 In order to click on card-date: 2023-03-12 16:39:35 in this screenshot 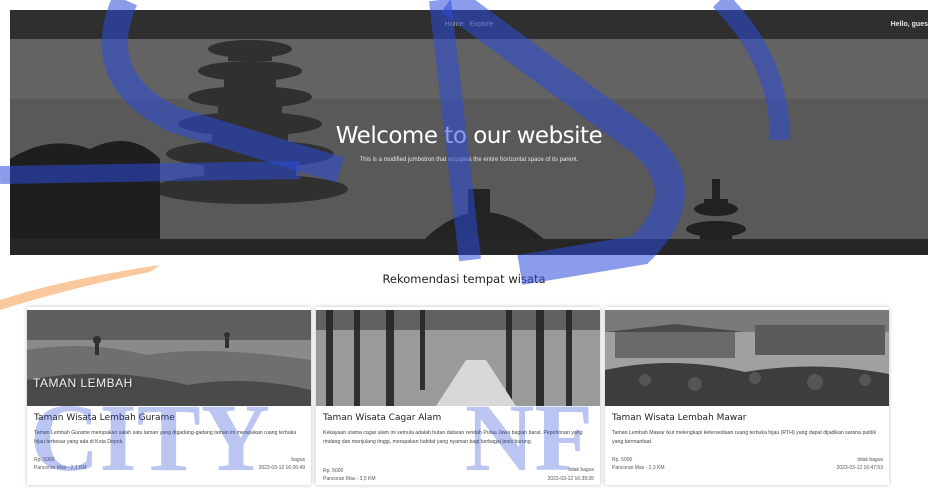, I will do `click(570, 479)`.